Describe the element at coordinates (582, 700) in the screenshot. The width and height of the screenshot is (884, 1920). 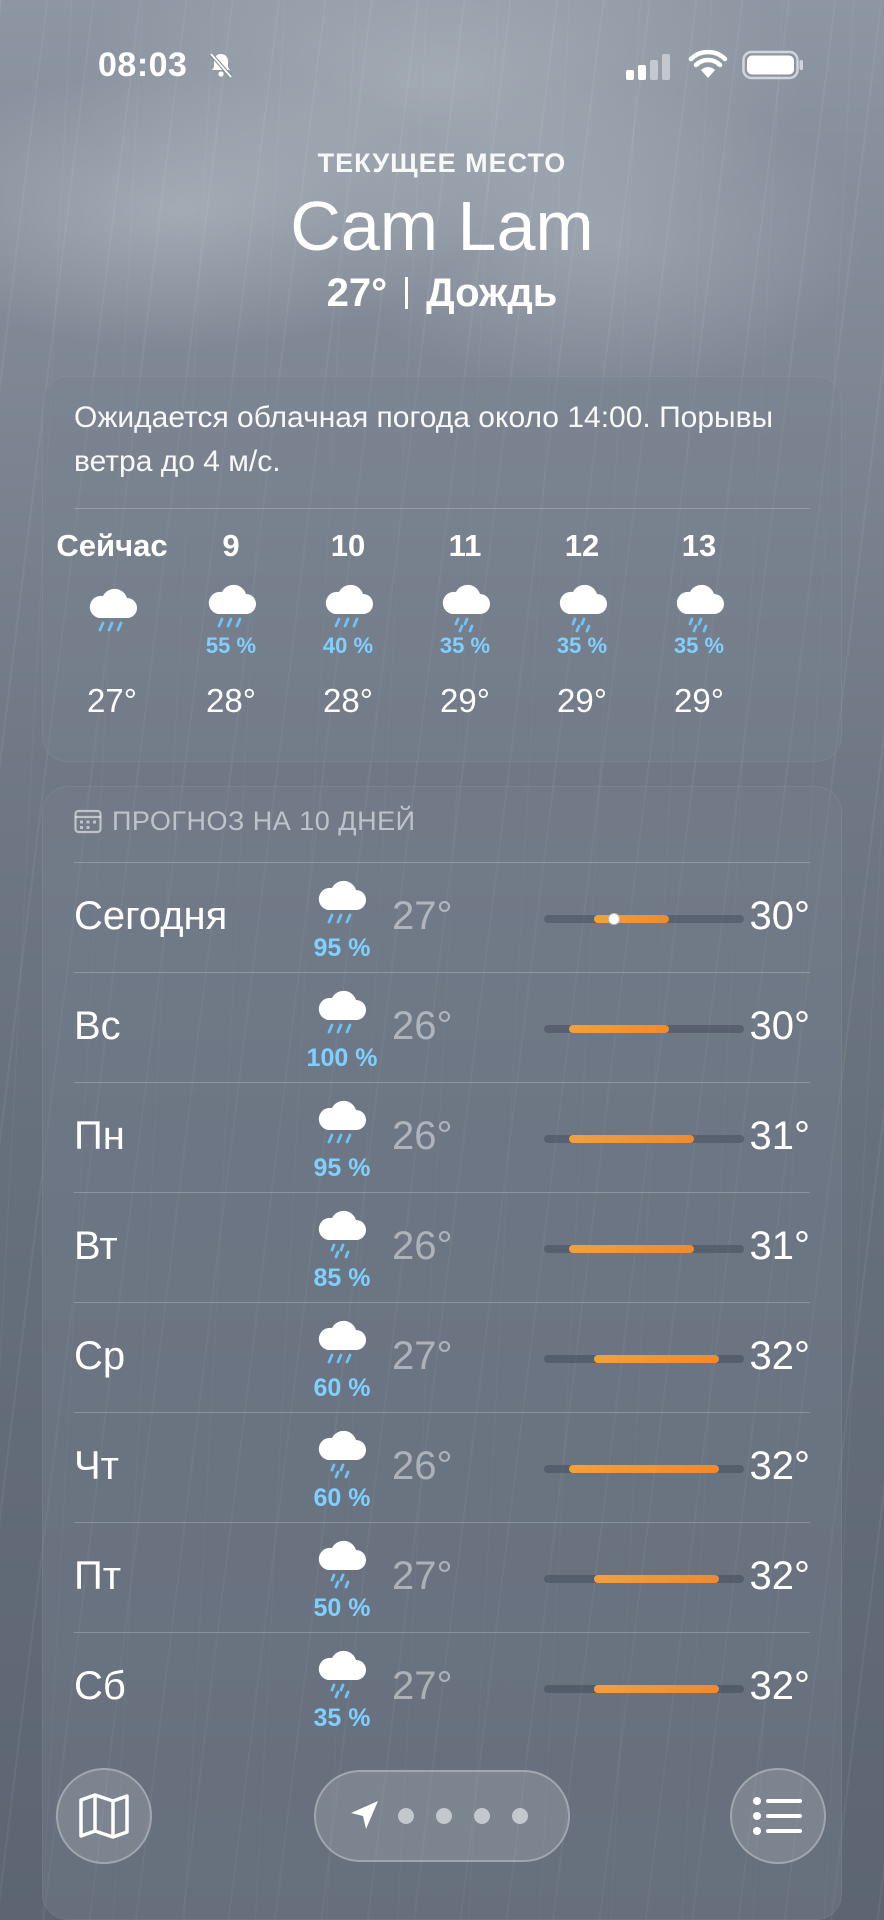
I see `hour-temp: 29°` at that location.